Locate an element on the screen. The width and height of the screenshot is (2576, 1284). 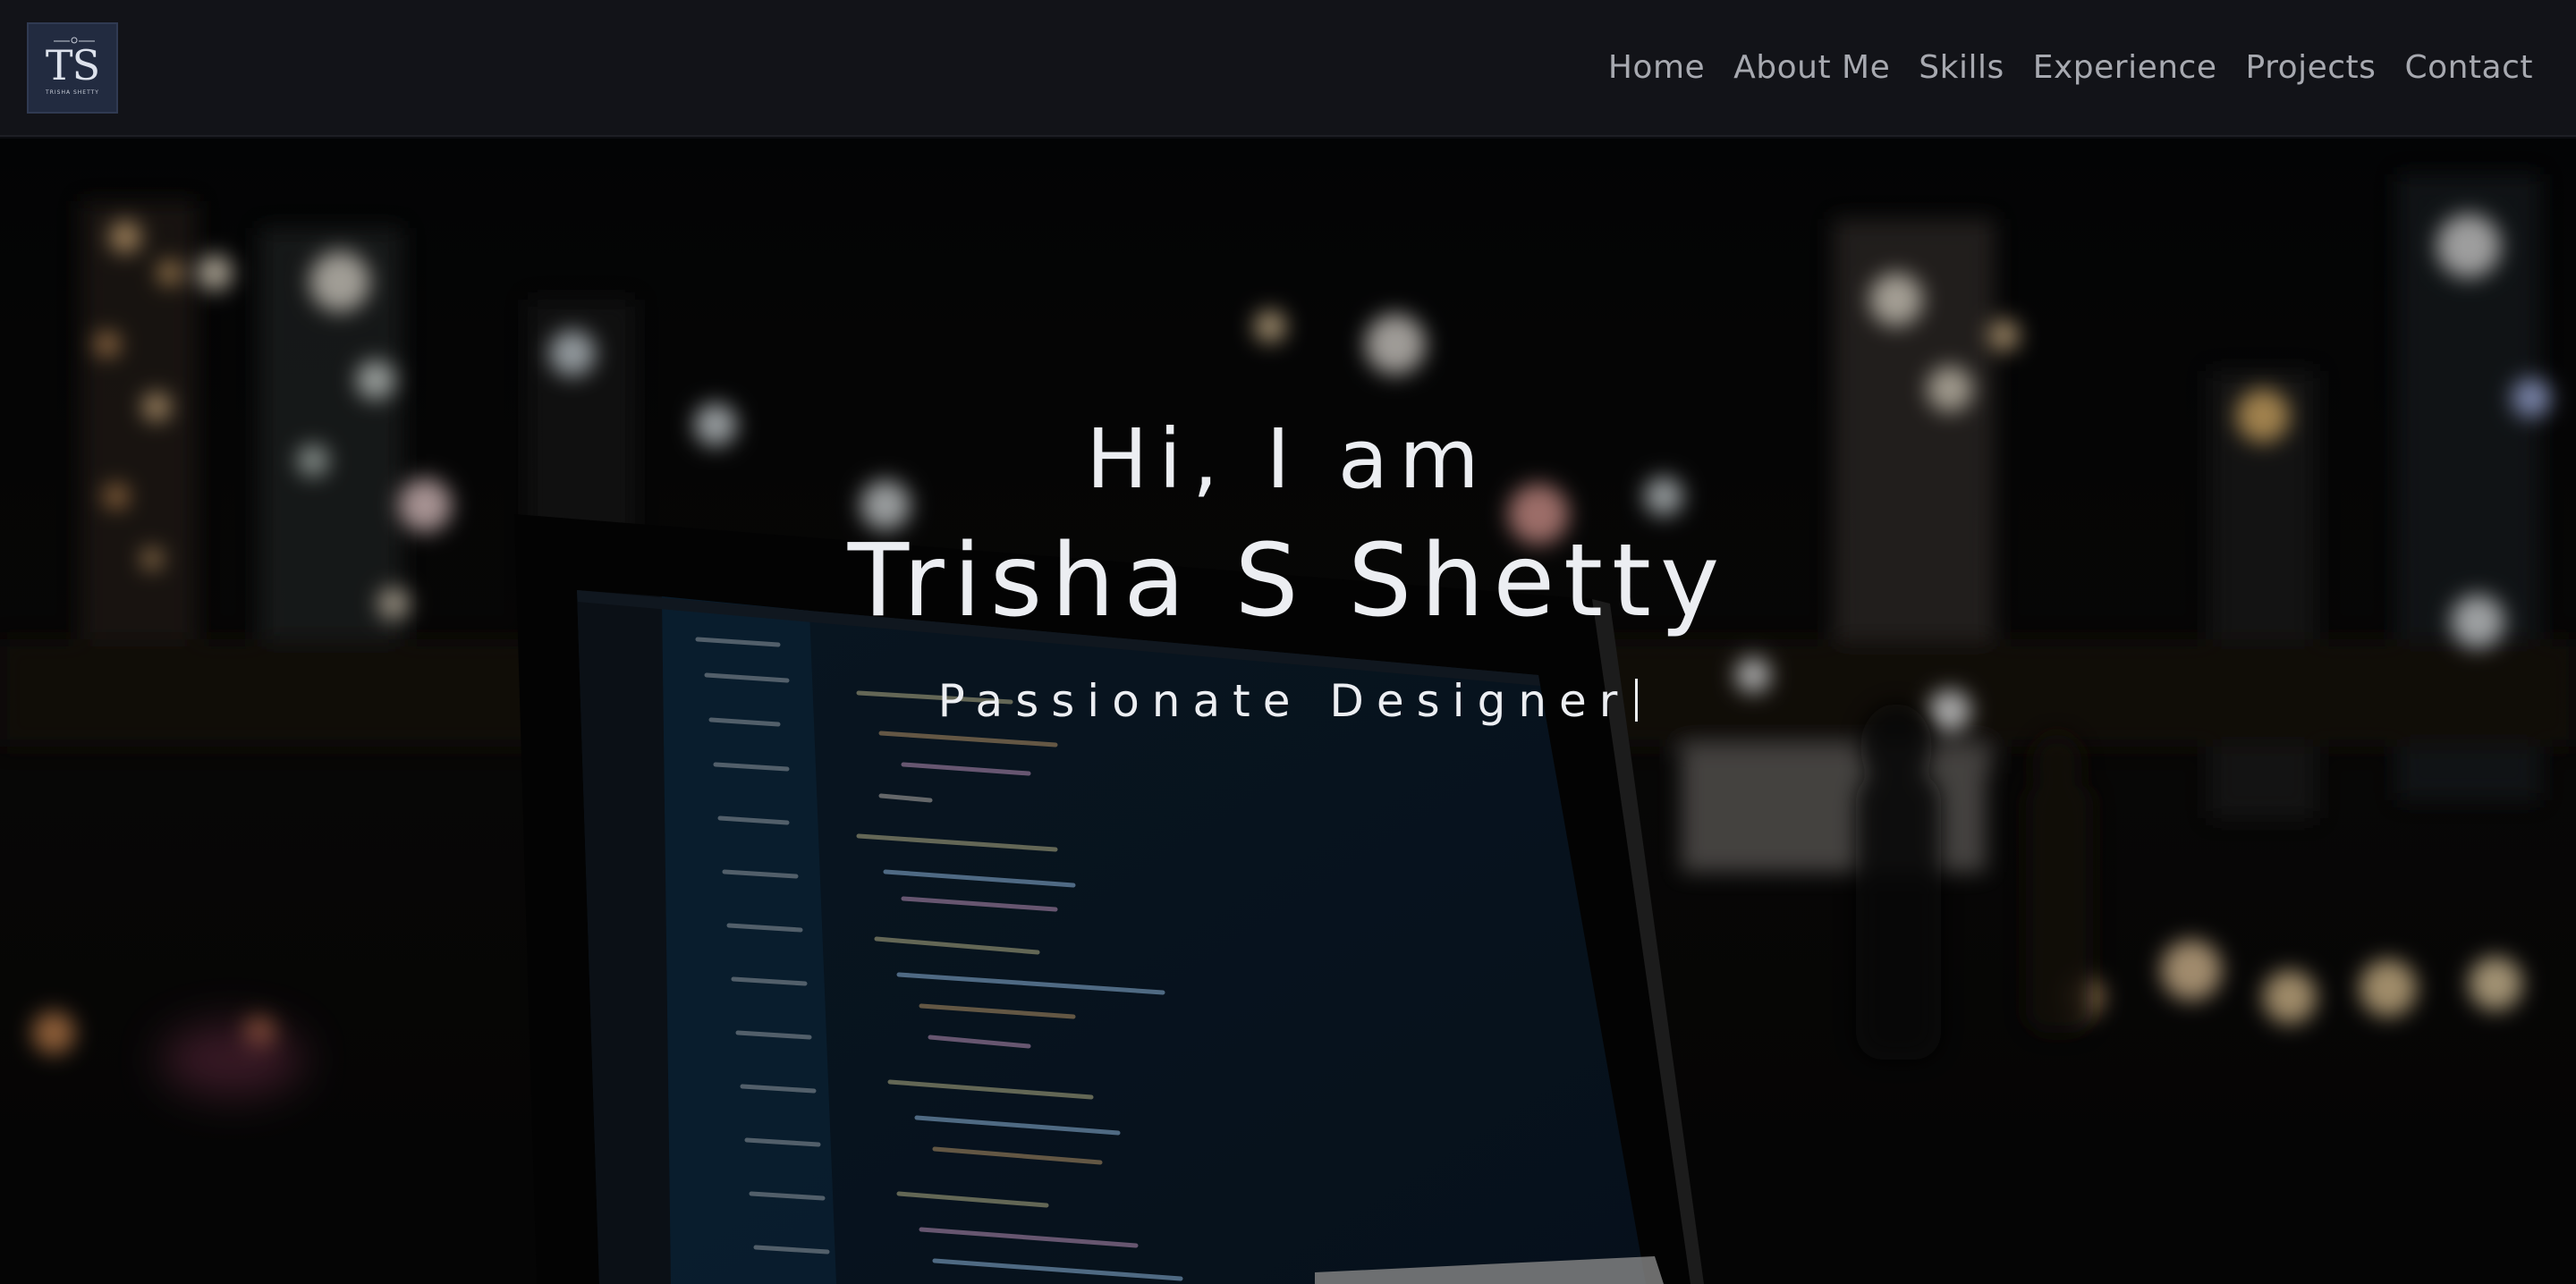
typing-cursor is located at coordinates (1637, 701).